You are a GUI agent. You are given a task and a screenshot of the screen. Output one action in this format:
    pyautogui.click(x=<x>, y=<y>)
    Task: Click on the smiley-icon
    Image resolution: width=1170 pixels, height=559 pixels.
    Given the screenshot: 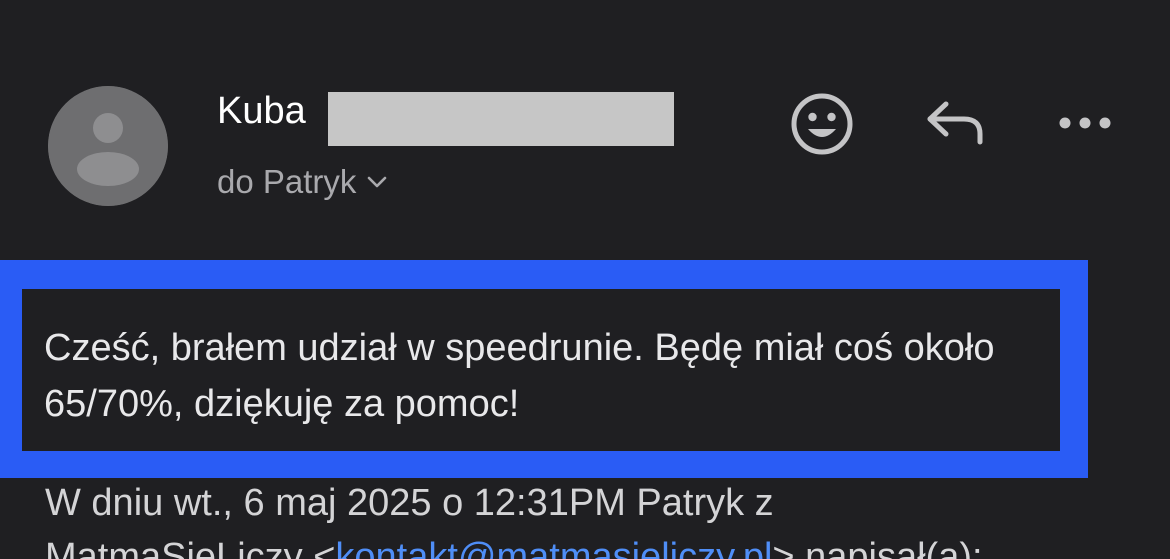 What is the action you would take?
    pyautogui.click(x=822, y=124)
    